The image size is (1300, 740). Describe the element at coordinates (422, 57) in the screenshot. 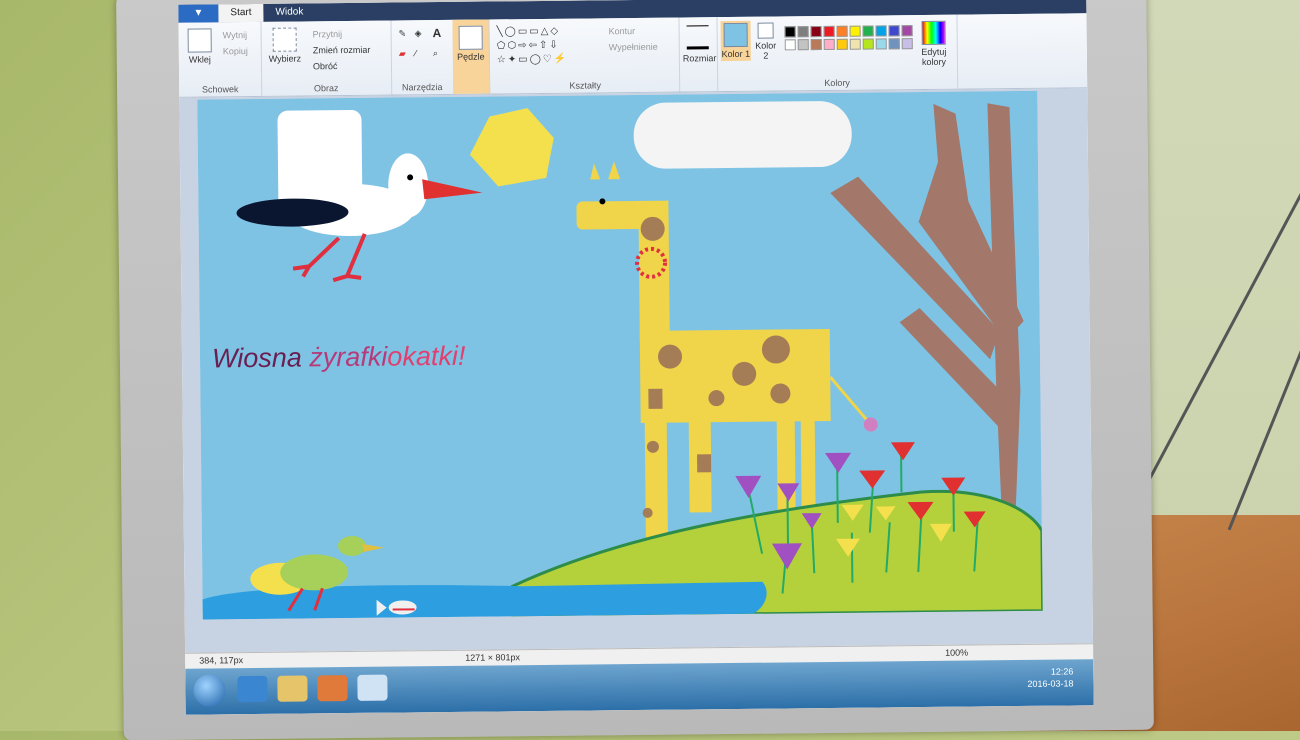

I see `group-tools: ✎ ◈ A ▰ ⁄ ⌕ Narzędzia` at that location.